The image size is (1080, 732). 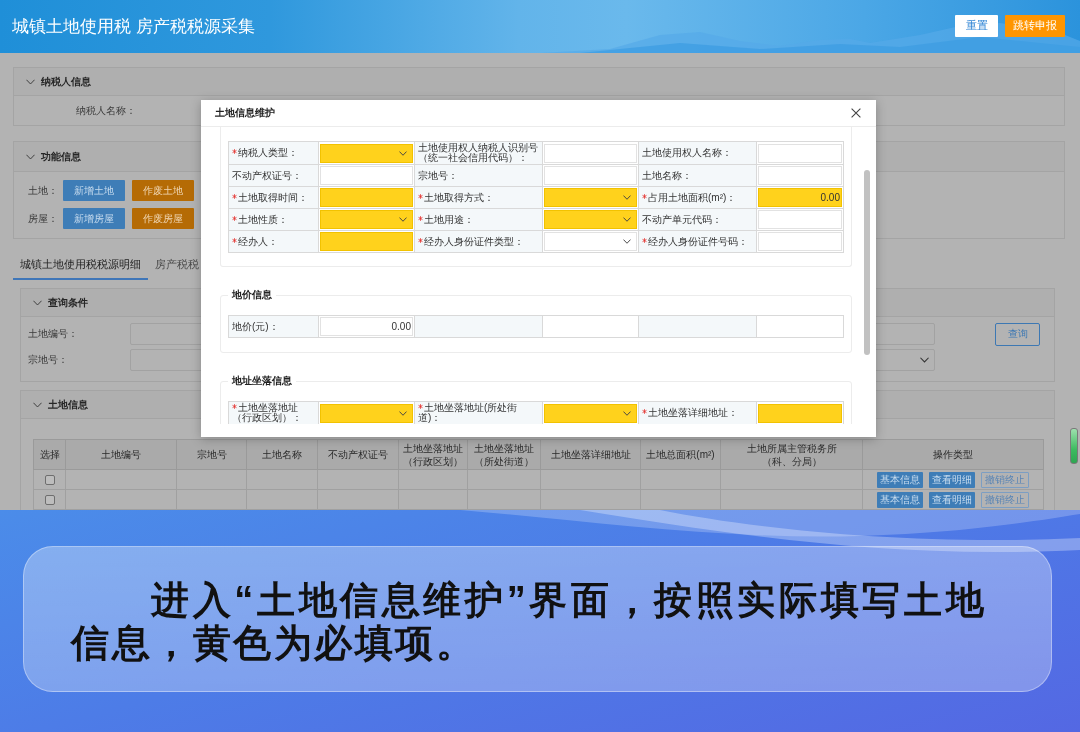 What do you see at coordinates (791, 454) in the screenshot?
I see `column-header: 土地所属主管税务所（科、分局）` at bounding box center [791, 454].